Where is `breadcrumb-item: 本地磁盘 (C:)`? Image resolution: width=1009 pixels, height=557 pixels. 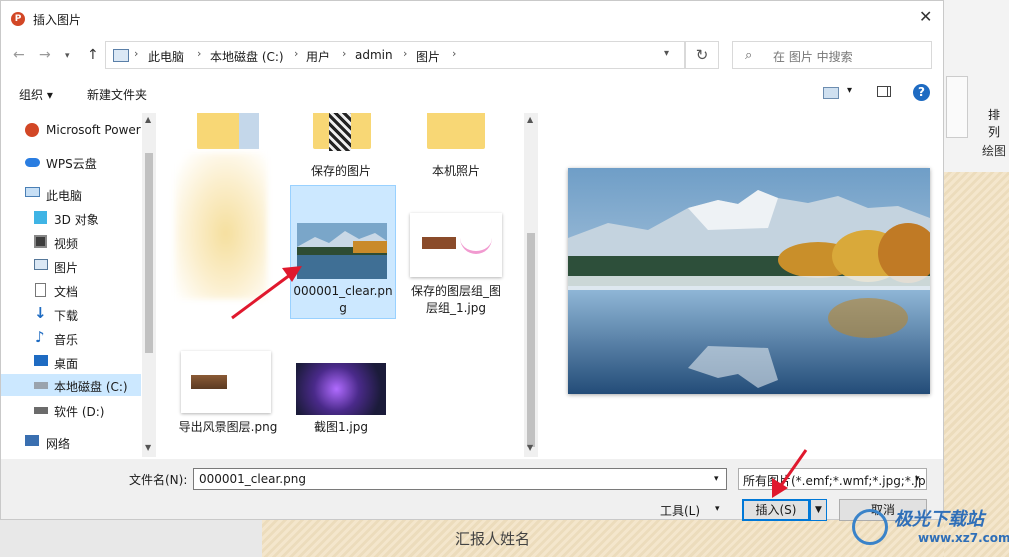 breadcrumb-item: 本地磁盘 (C:) is located at coordinates (247, 56).